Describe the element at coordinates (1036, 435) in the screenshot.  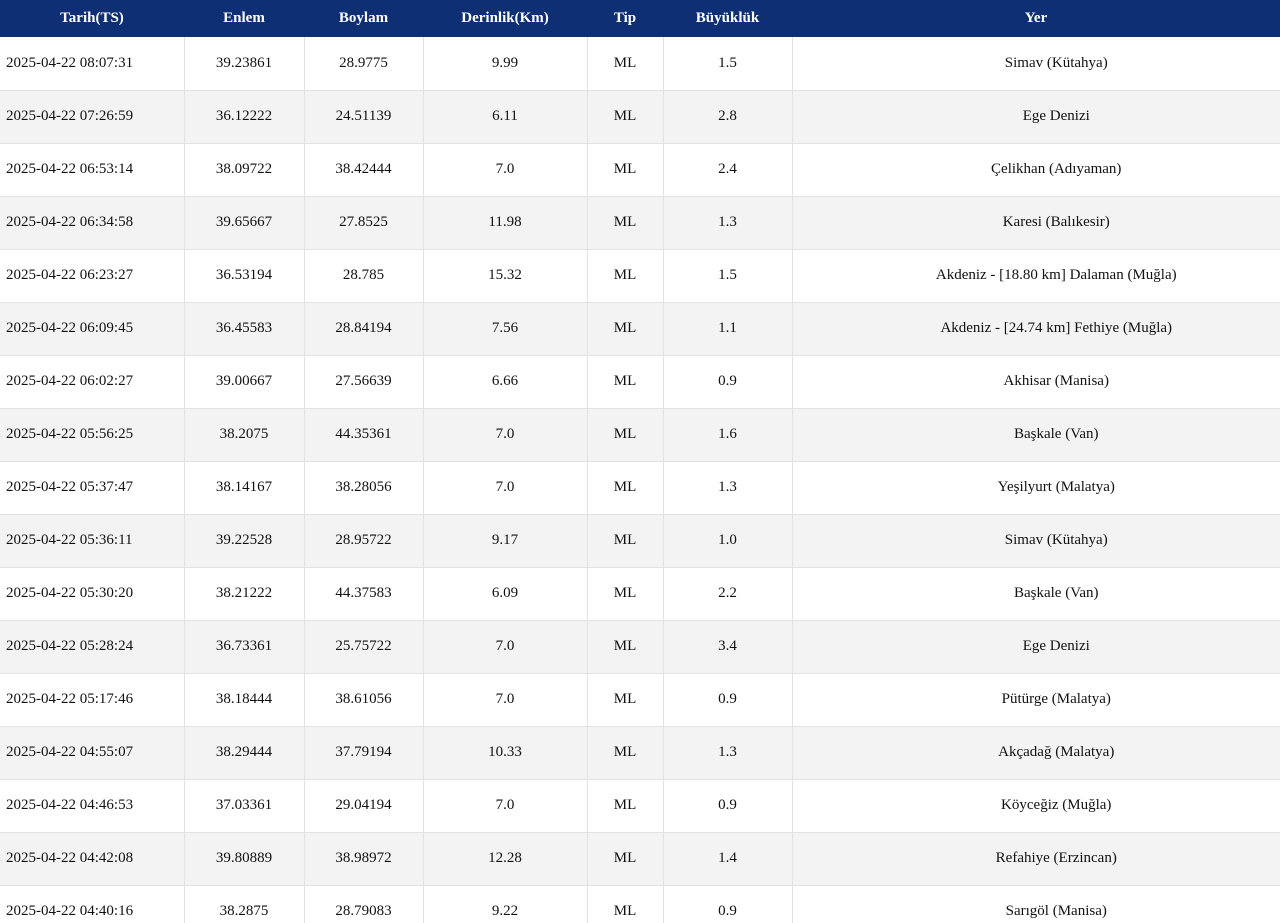
I see `cell-location: Başkale (Van)` at that location.